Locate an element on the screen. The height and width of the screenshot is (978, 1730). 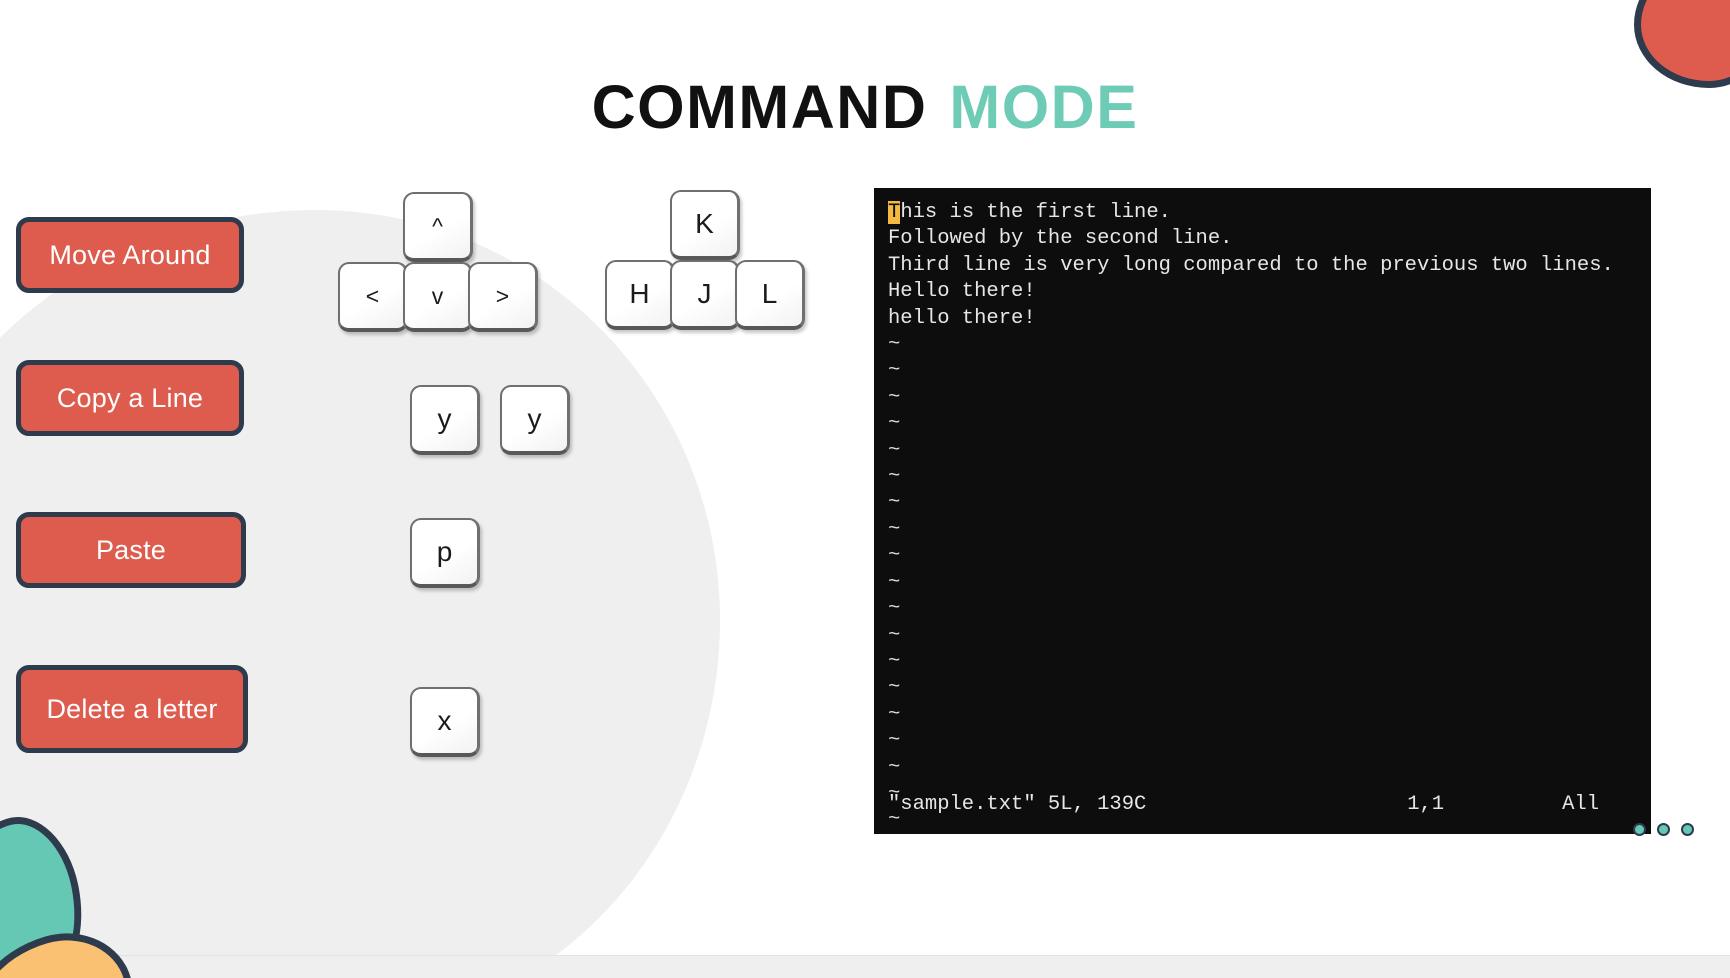
key-vim-h: H is located at coordinates (640, 295).